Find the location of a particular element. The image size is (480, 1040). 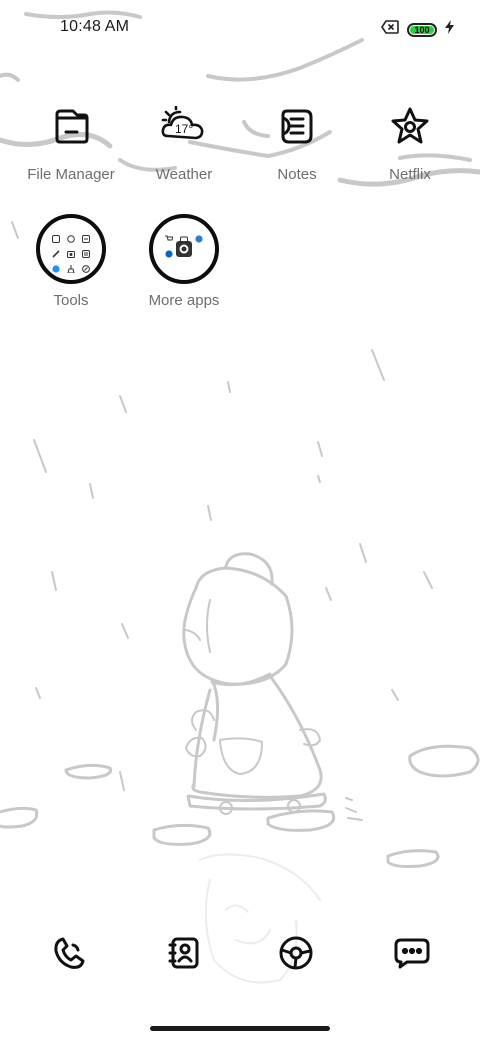

dock-messages is located at coordinates (412, 955).